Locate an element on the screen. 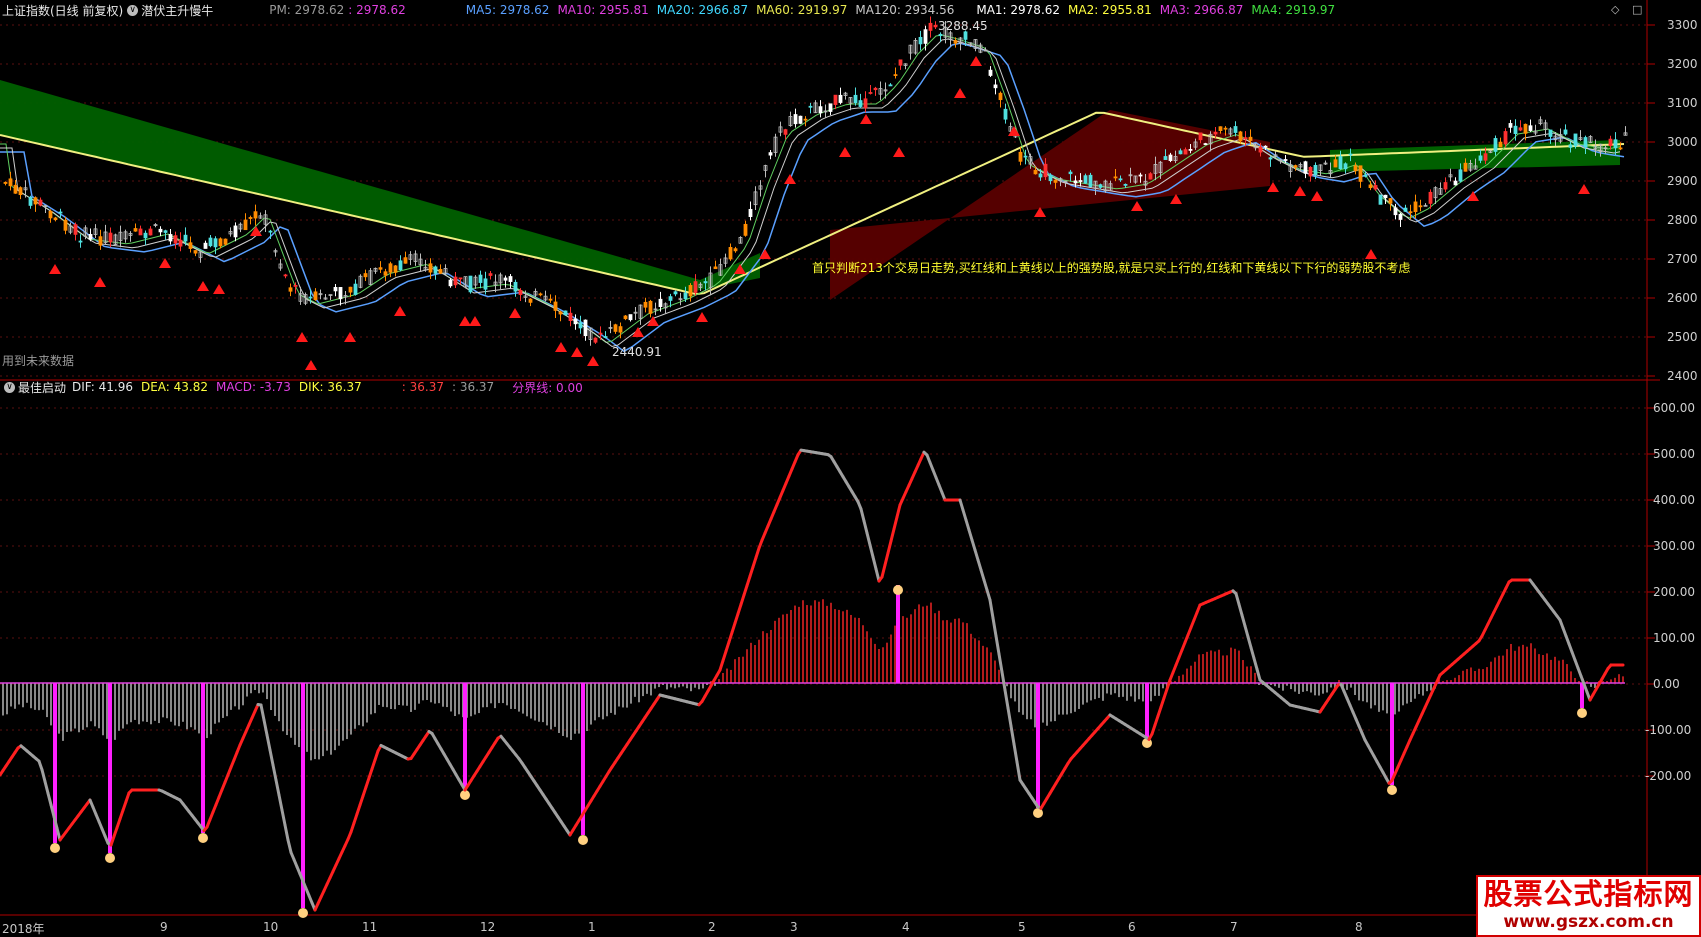  price-tick: 3100 is located at coordinates (1682, 103).